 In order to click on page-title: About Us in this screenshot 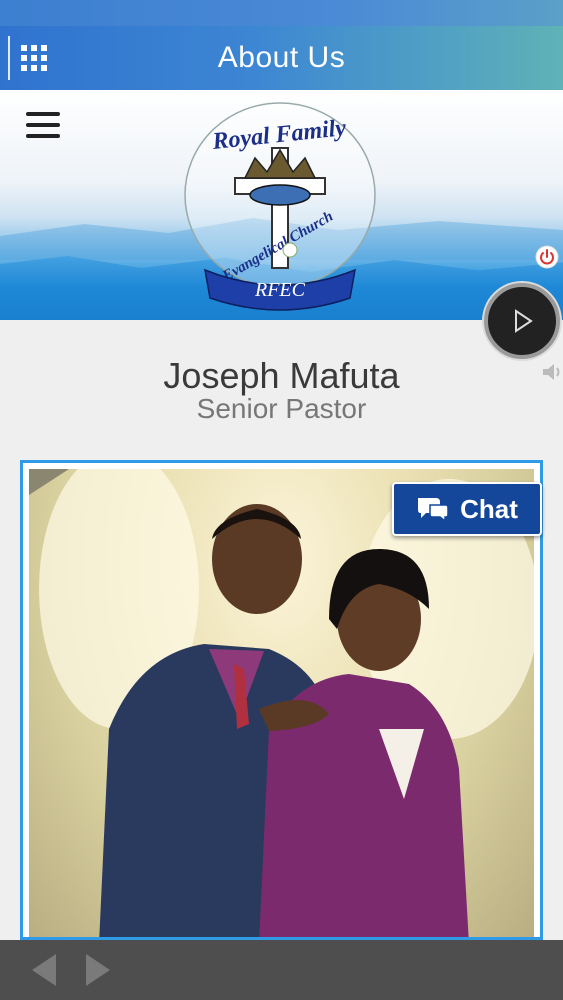, I will do `click(281, 57)`.